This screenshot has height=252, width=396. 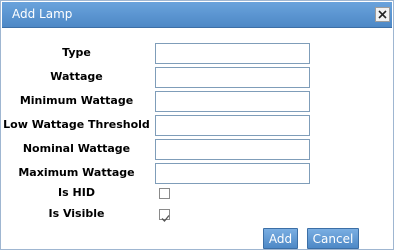 I want to click on field-row-minimum-wattage: Minimum Wattage, so click(x=198, y=102).